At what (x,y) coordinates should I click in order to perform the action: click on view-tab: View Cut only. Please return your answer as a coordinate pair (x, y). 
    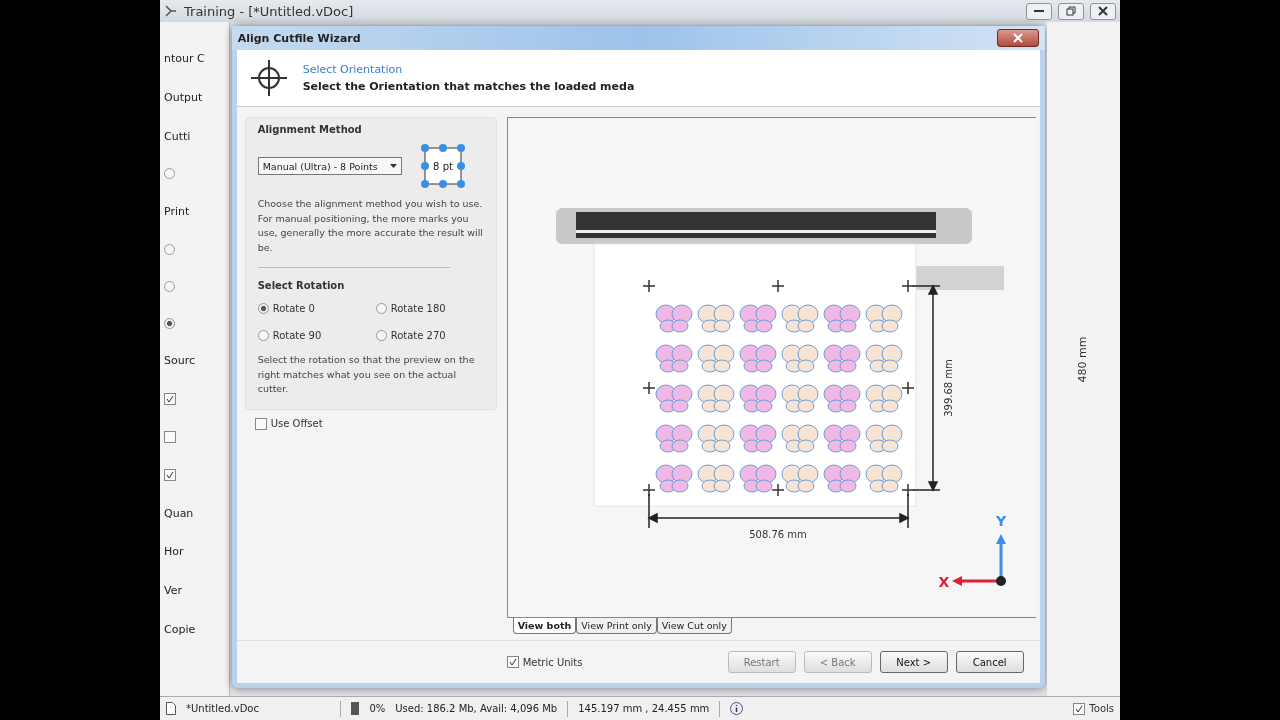
    Looking at the image, I should click on (694, 626).